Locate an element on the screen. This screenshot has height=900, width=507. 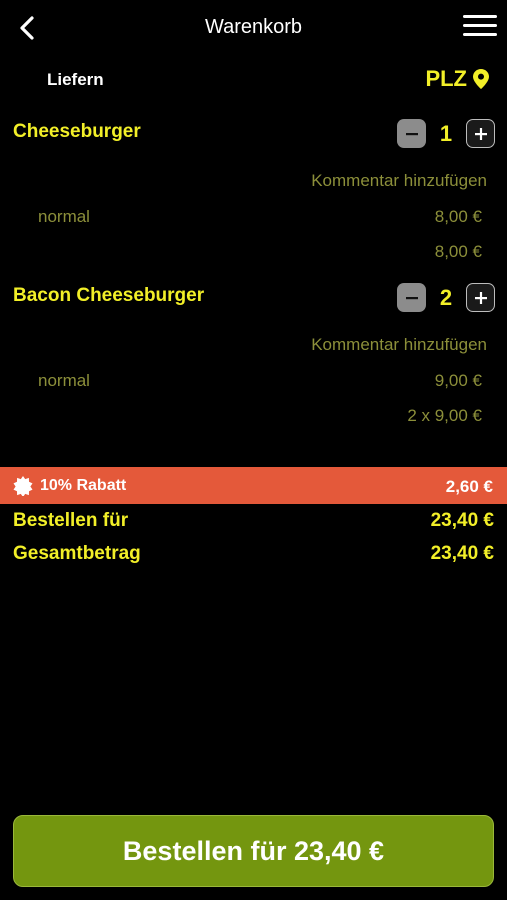
quantity-value: 1 is located at coordinates (446, 133).